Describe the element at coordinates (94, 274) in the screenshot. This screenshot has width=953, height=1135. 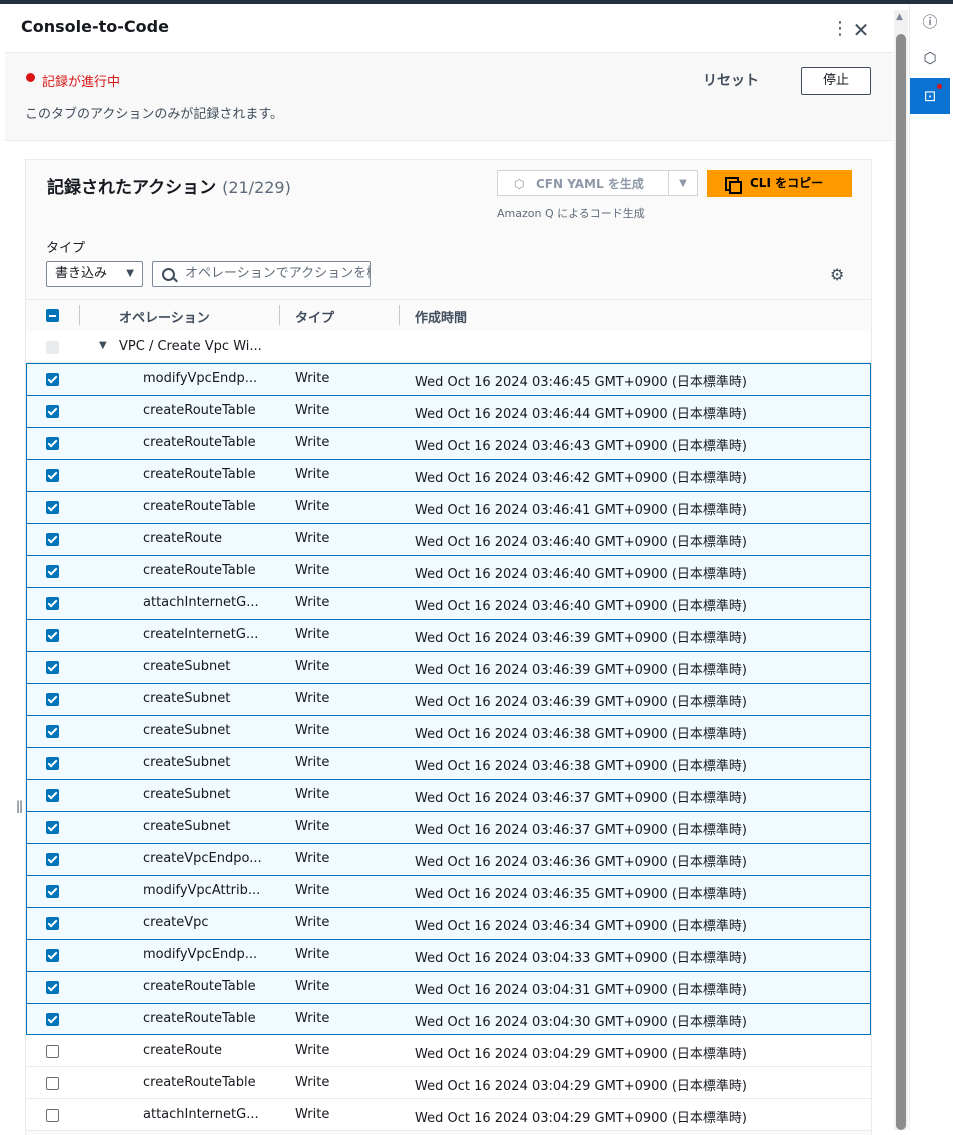
I see `type-filter-select: 書き込み ▼` at that location.